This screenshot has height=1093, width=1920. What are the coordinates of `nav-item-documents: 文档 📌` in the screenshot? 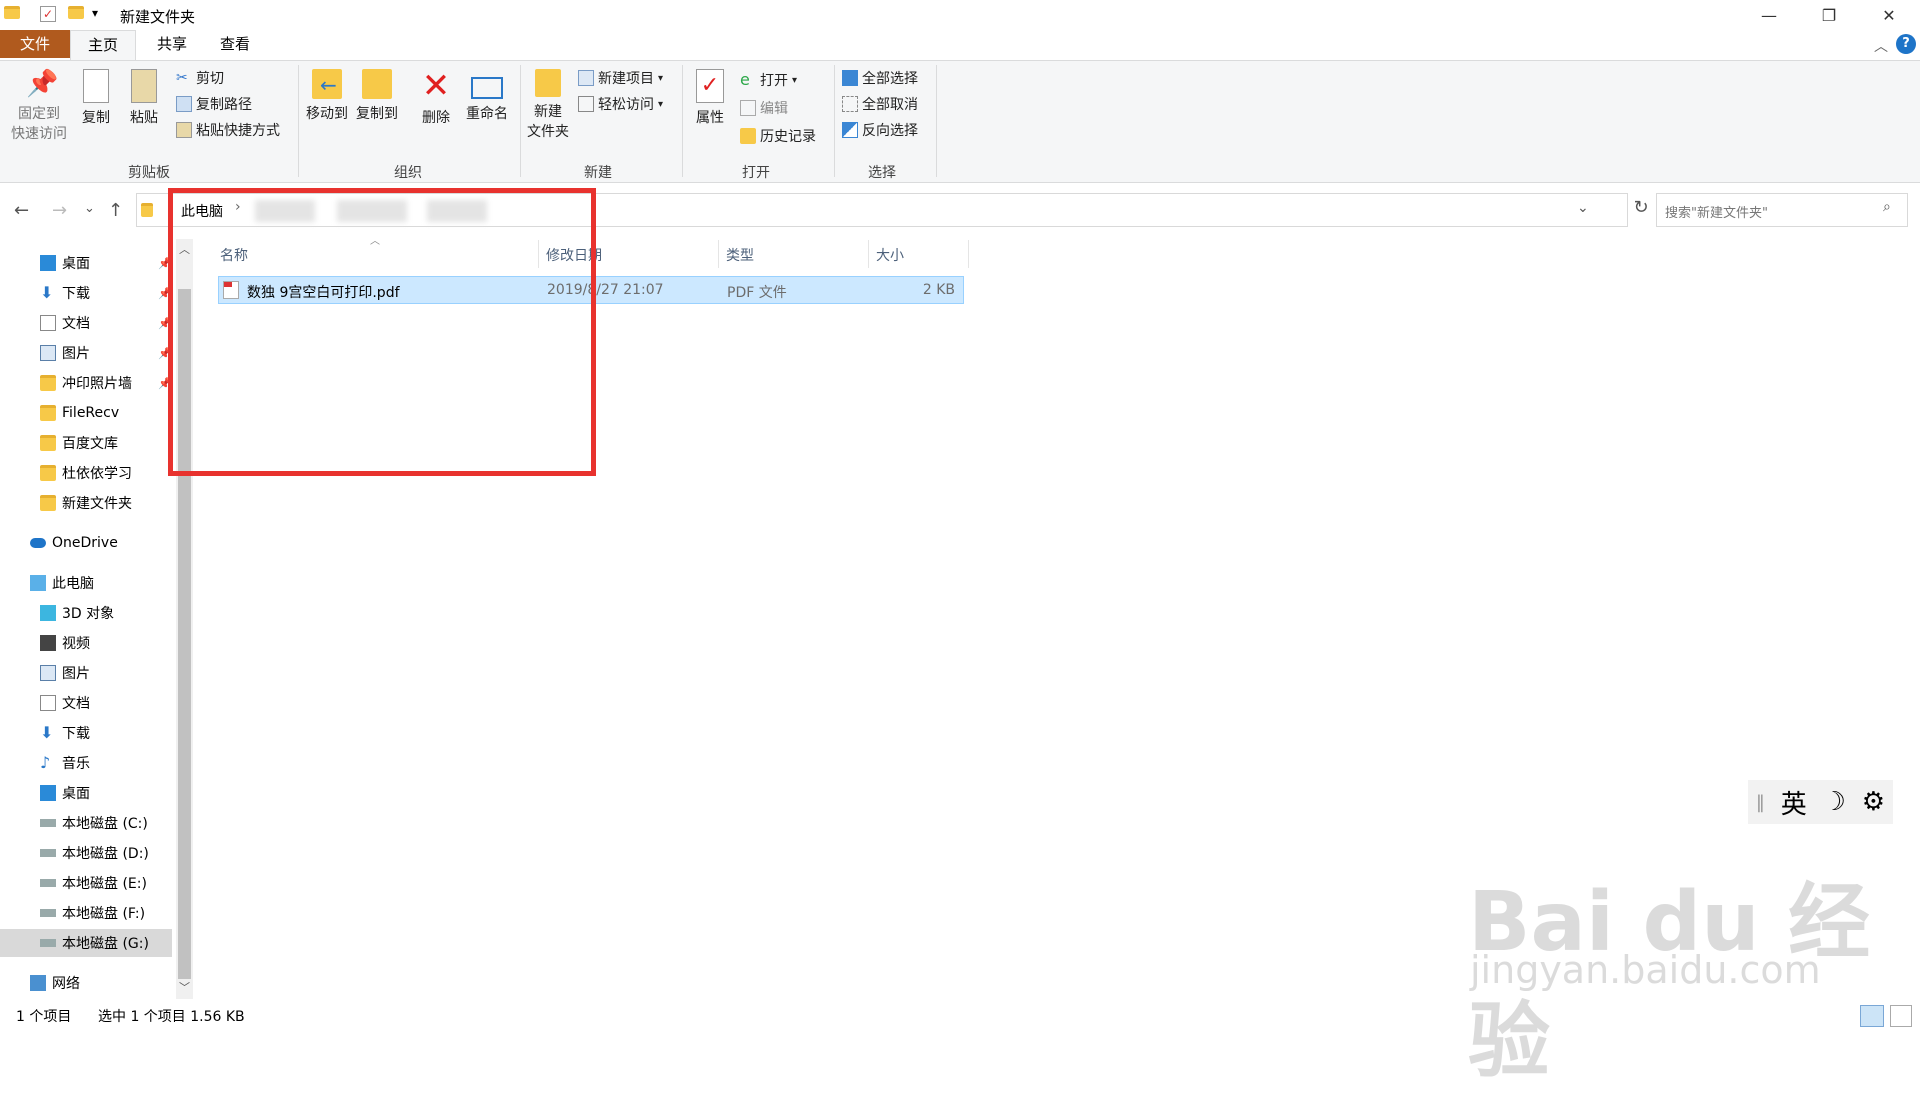 It's located at (86, 323).